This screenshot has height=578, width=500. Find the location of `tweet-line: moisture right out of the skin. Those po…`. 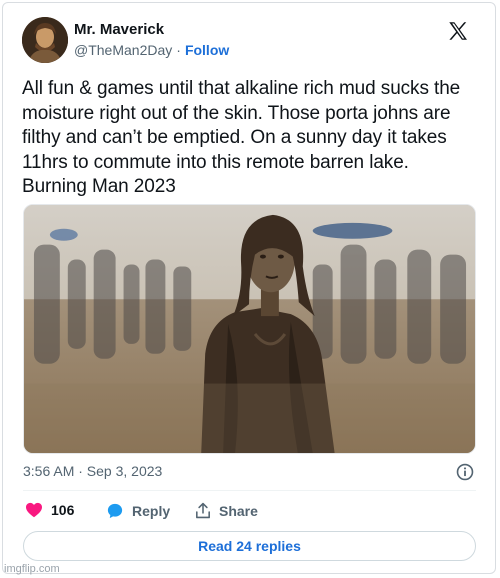

tweet-line: moisture right out of the skin. Those po… is located at coordinates (236, 113).